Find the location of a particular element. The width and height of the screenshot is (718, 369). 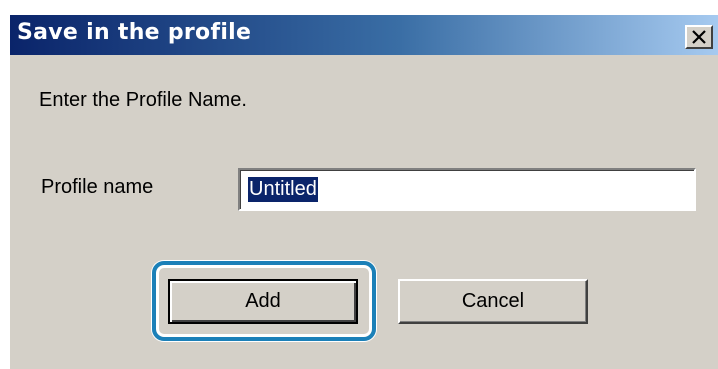

profile-name-label: Profile name is located at coordinates (97, 187).